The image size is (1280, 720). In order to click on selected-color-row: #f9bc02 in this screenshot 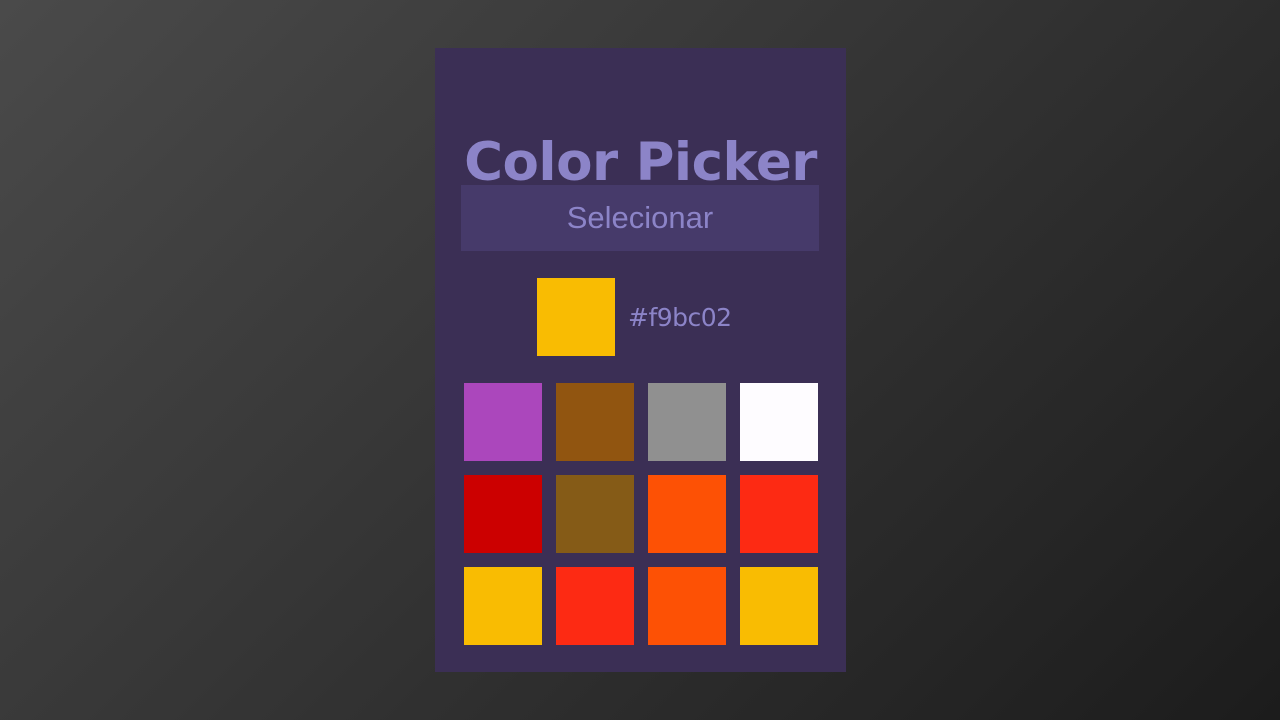, I will do `click(634, 317)`.